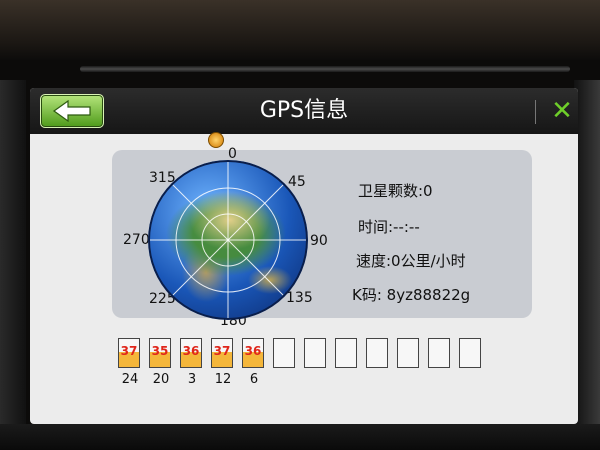  Describe the element at coordinates (136, 240) in the screenshot. I see `compass-label-270: 270` at that location.